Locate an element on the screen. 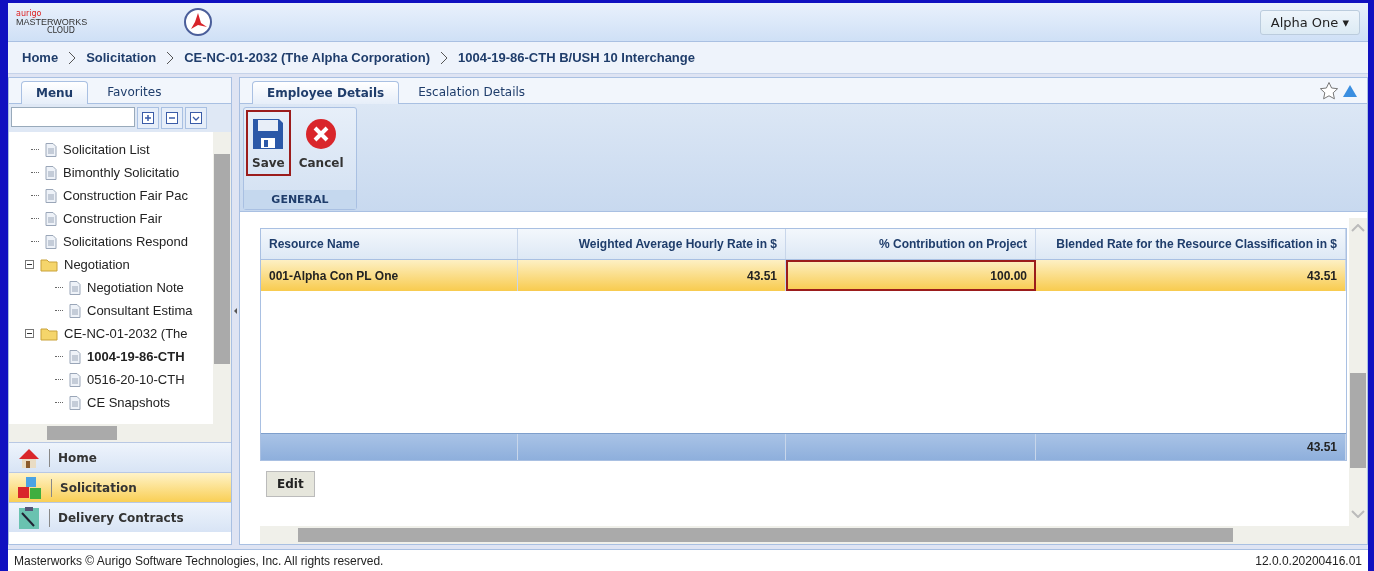  total-value: 43.51 is located at coordinates (1321, 447).